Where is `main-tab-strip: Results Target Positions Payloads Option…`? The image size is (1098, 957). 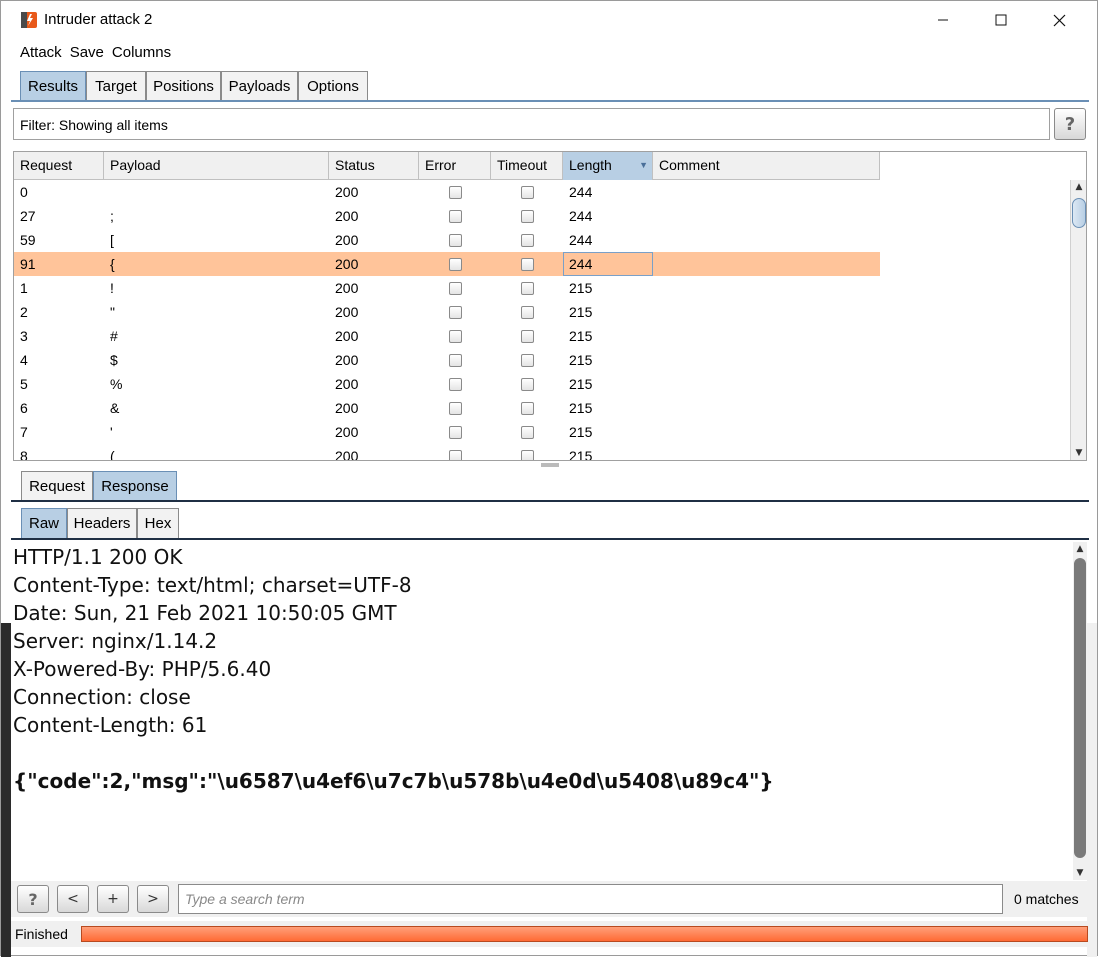 main-tab-strip: Results Target Positions Payloads Option… is located at coordinates (550, 85).